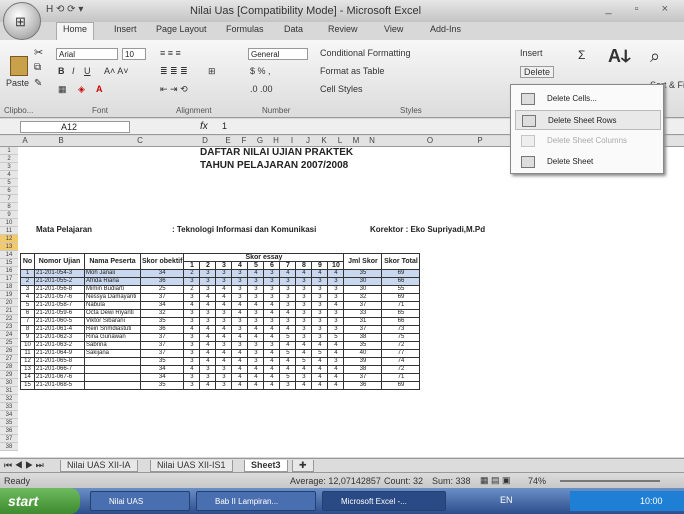 The height and width of the screenshot is (514, 684). I want to click on table-cell: 35, so click(363, 273).